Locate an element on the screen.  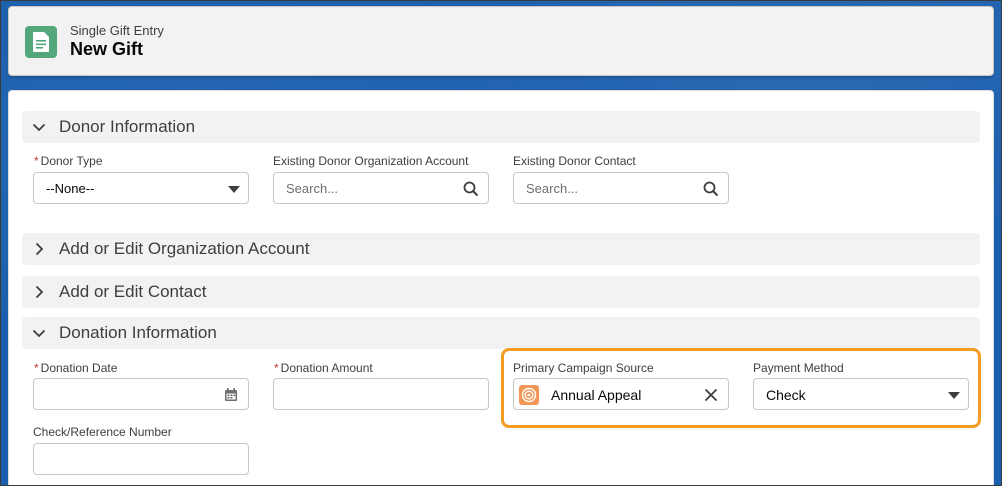
campaign-target-icon is located at coordinates (529, 395).